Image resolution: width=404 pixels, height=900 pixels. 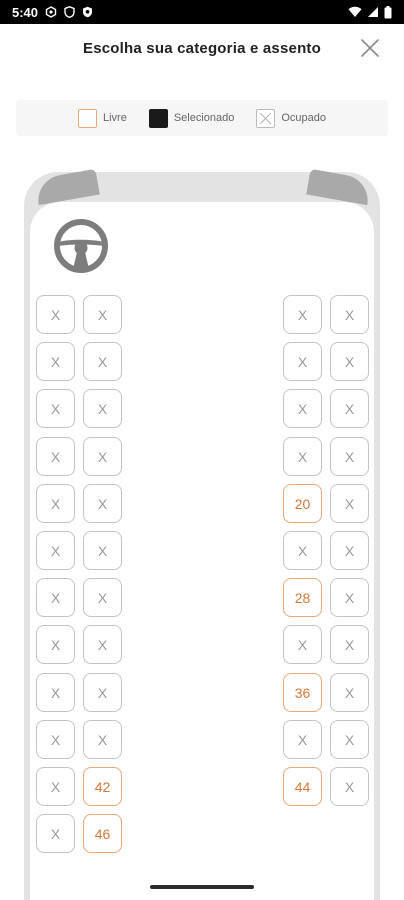 I want to click on seat-available-20: 20, so click(x=302, y=503).